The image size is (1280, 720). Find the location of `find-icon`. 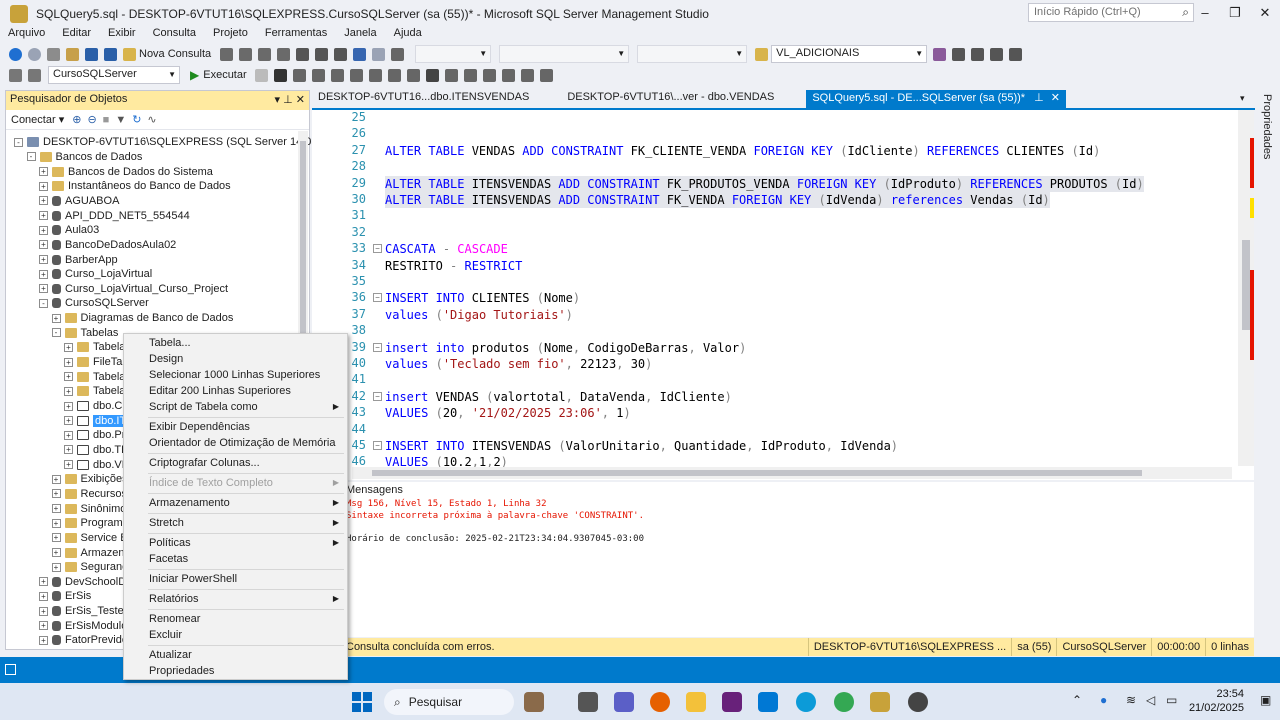

find-icon is located at coordinates (762, 54).